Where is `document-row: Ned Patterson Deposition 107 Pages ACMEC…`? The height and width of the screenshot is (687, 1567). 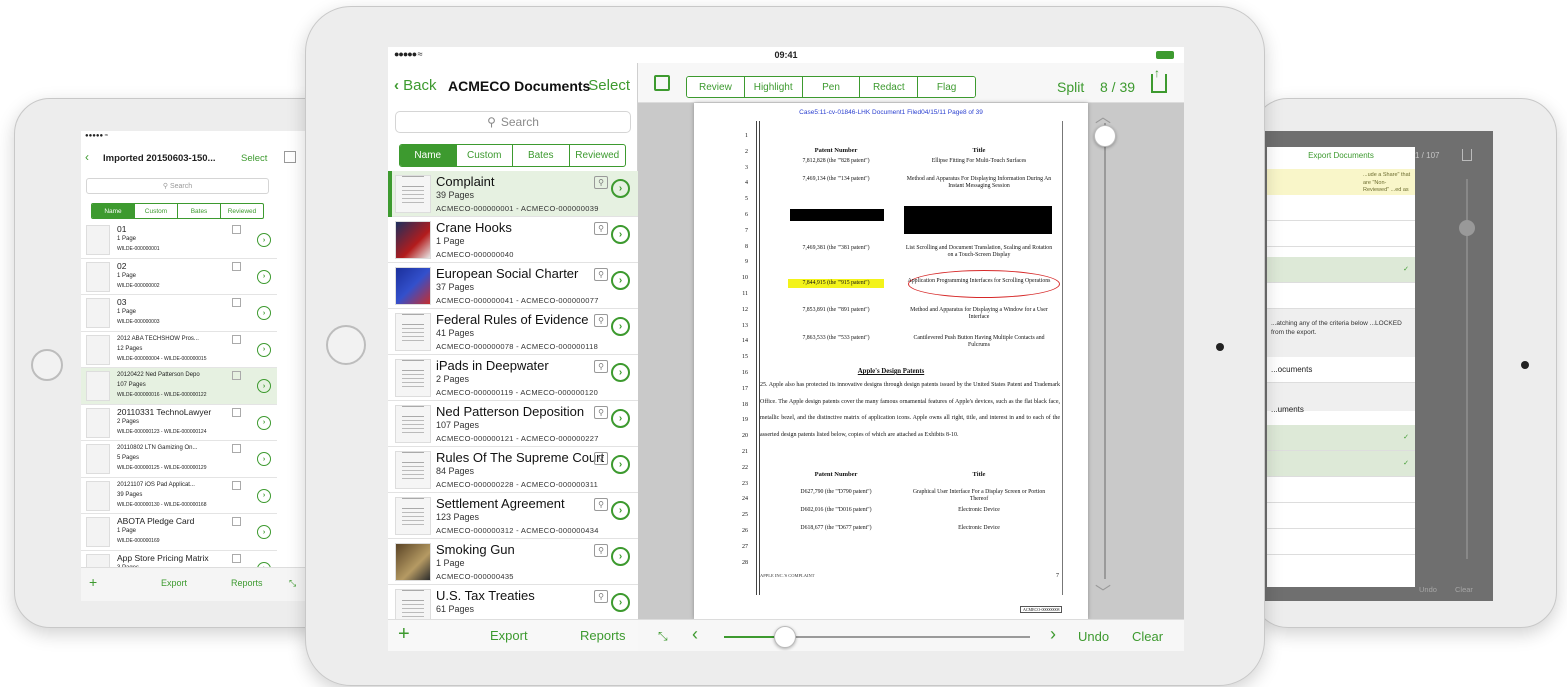 document-row: Ned Patterson Deposition 107 Pages ACMEC… is located at coordinates (513, 424).